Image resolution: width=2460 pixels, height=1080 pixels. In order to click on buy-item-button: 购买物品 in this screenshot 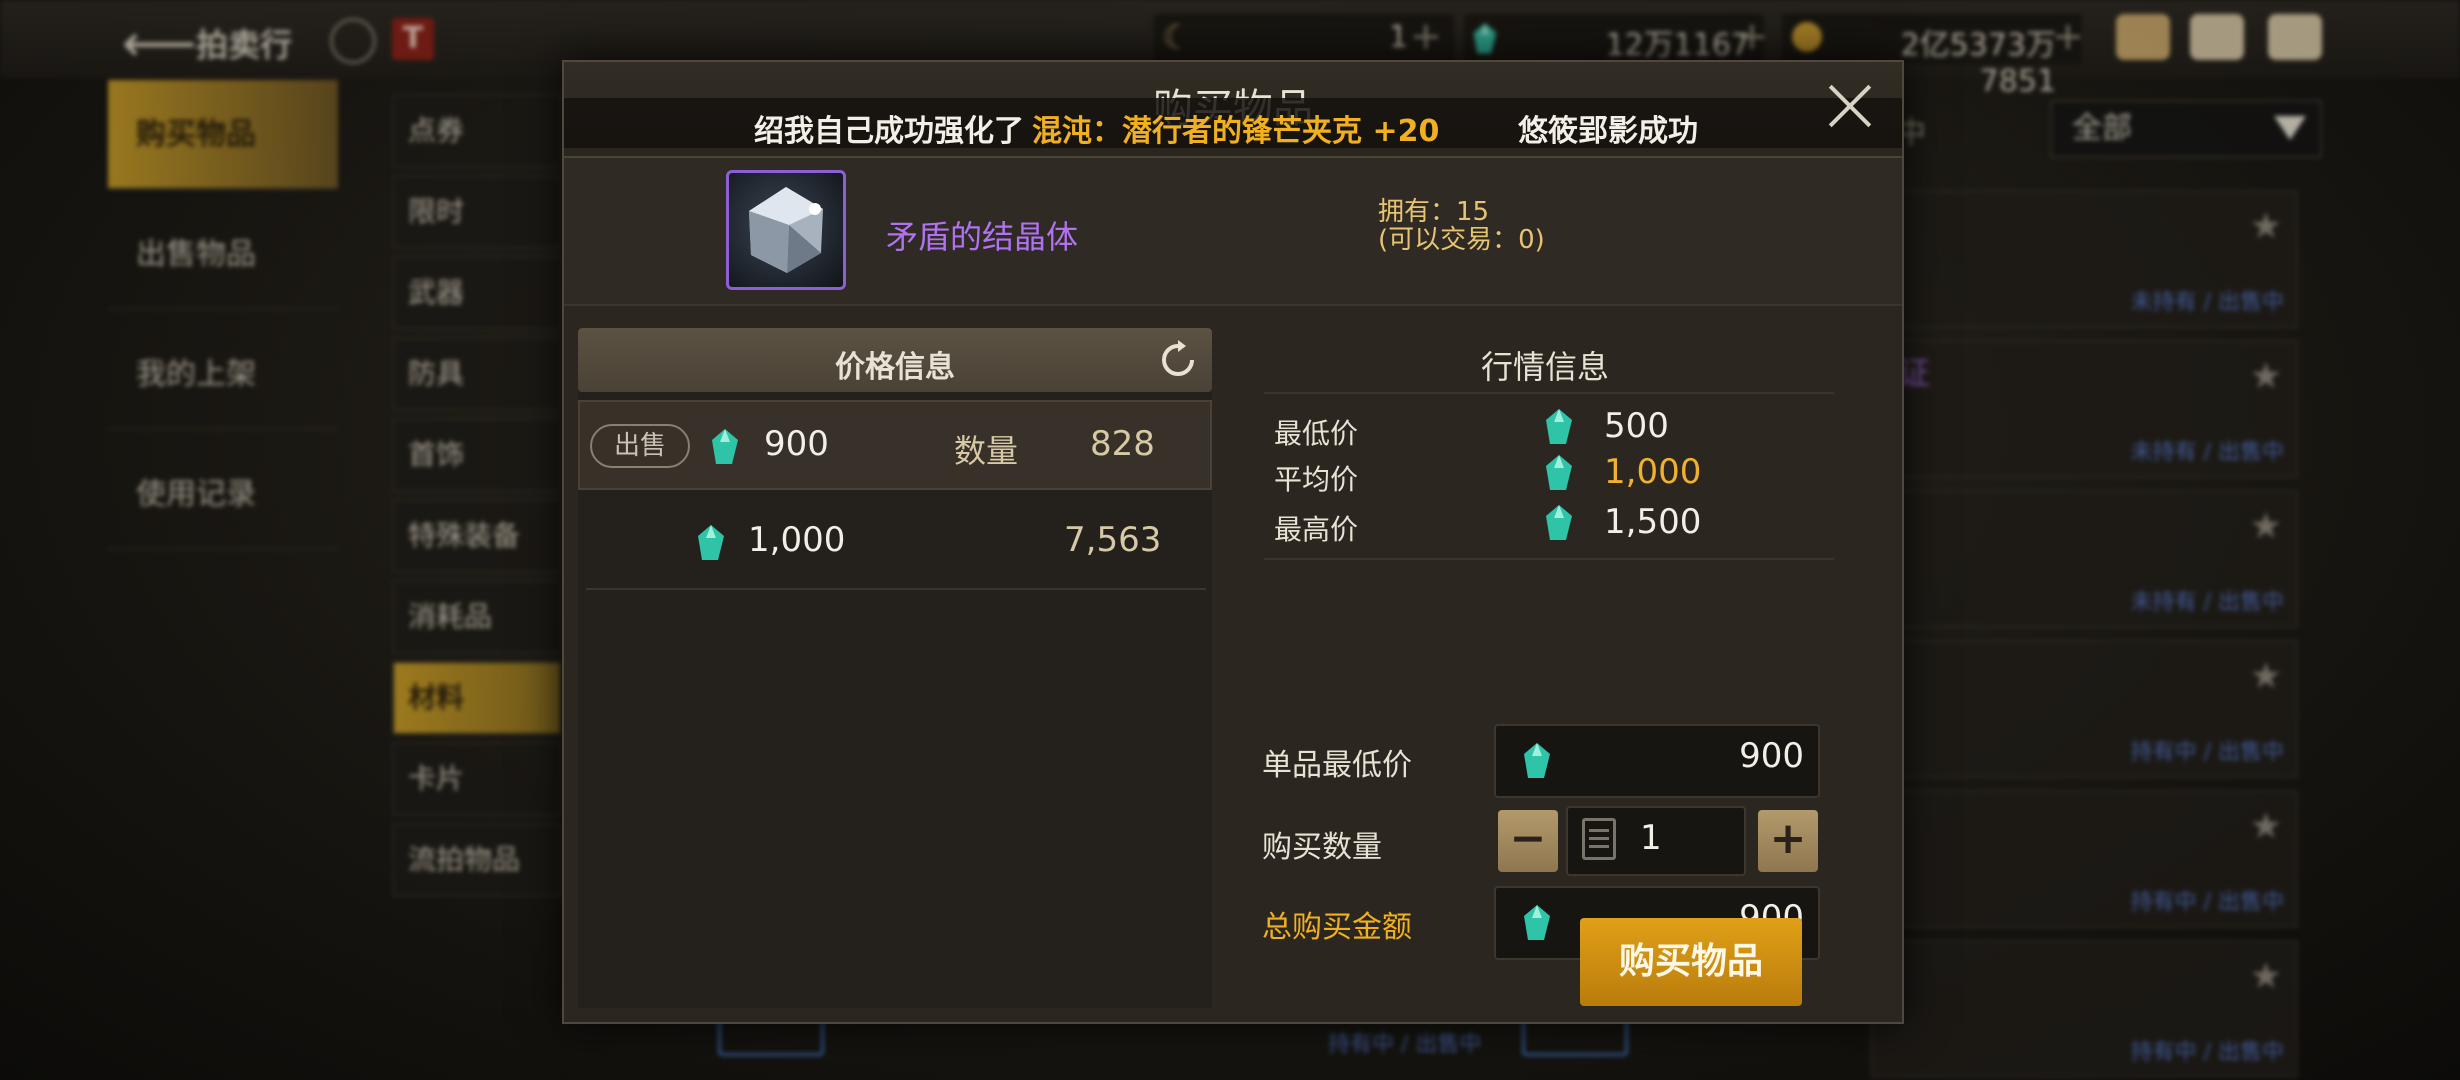, I will do `click(1691, 962)`.